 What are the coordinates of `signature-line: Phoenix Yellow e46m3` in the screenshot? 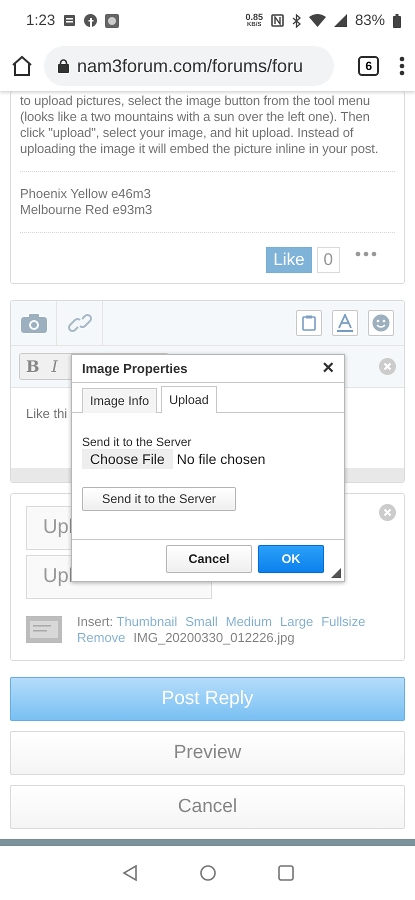 It's located at (86, 194).